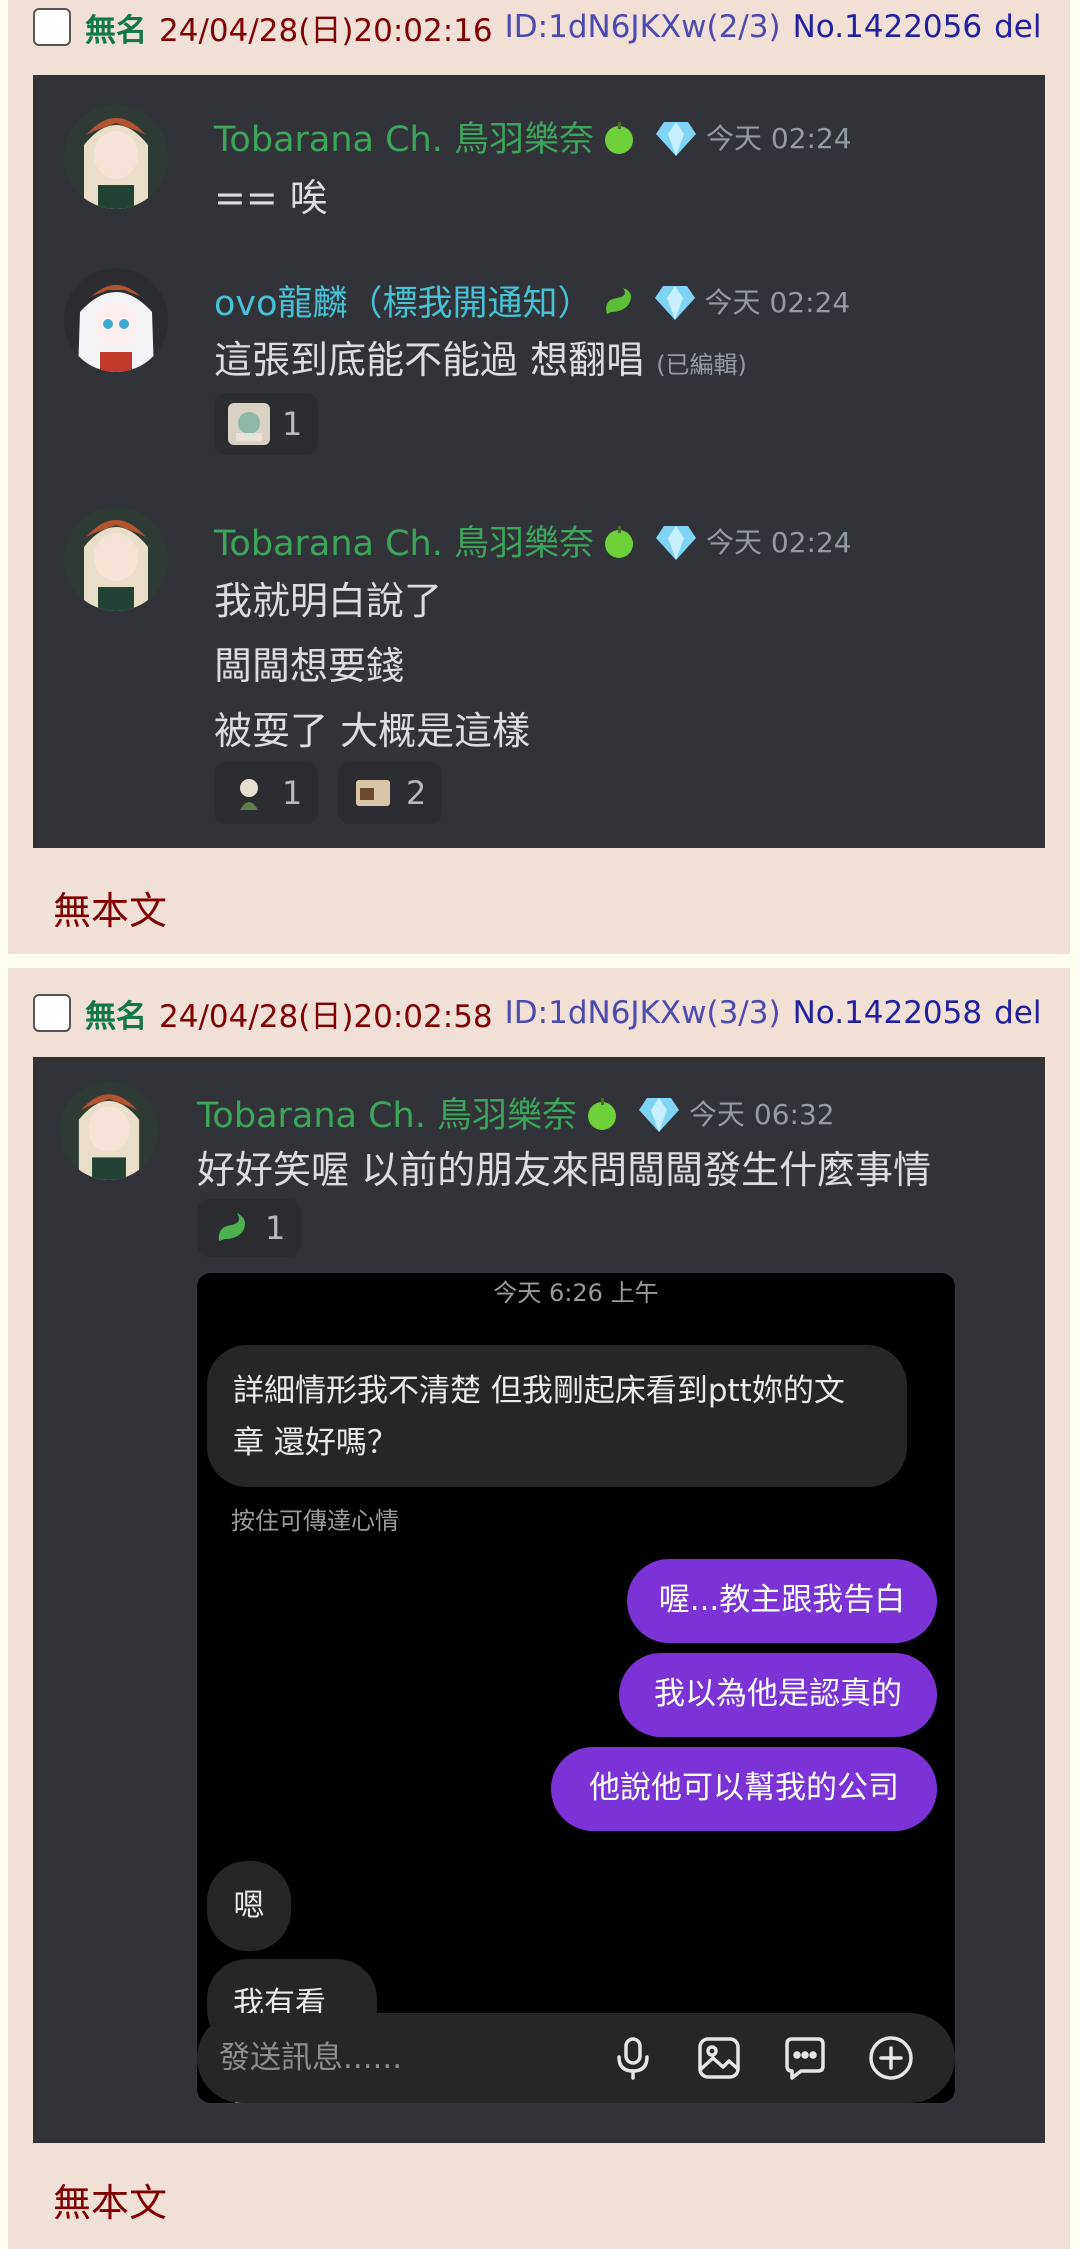  Describe the element at coordinates (372, 731) in the screenshot. I see `message-text: 被耍了 大概是這樣` at that location.